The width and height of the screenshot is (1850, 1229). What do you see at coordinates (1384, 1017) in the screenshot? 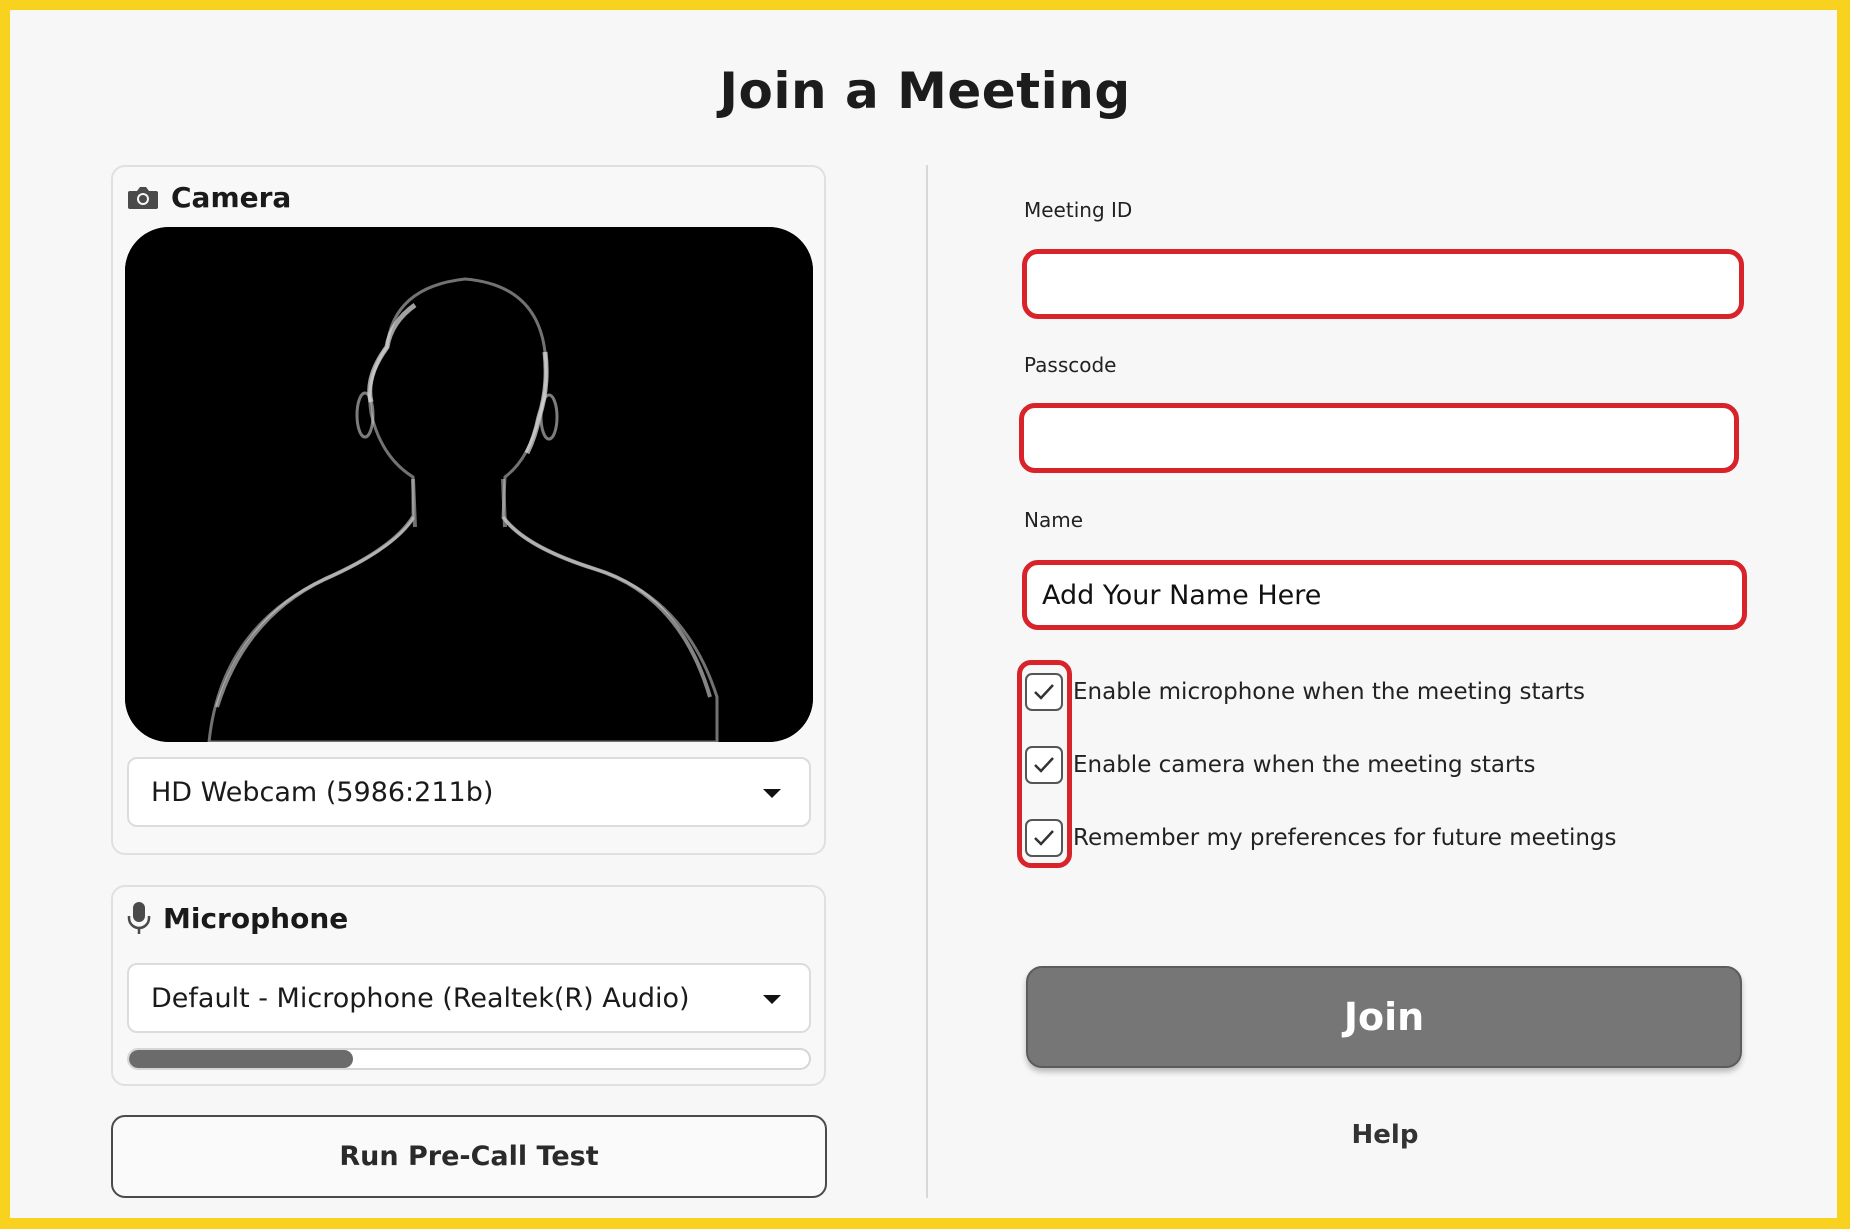
I see `join-button: Join` at bounding box center [1384, 1017].